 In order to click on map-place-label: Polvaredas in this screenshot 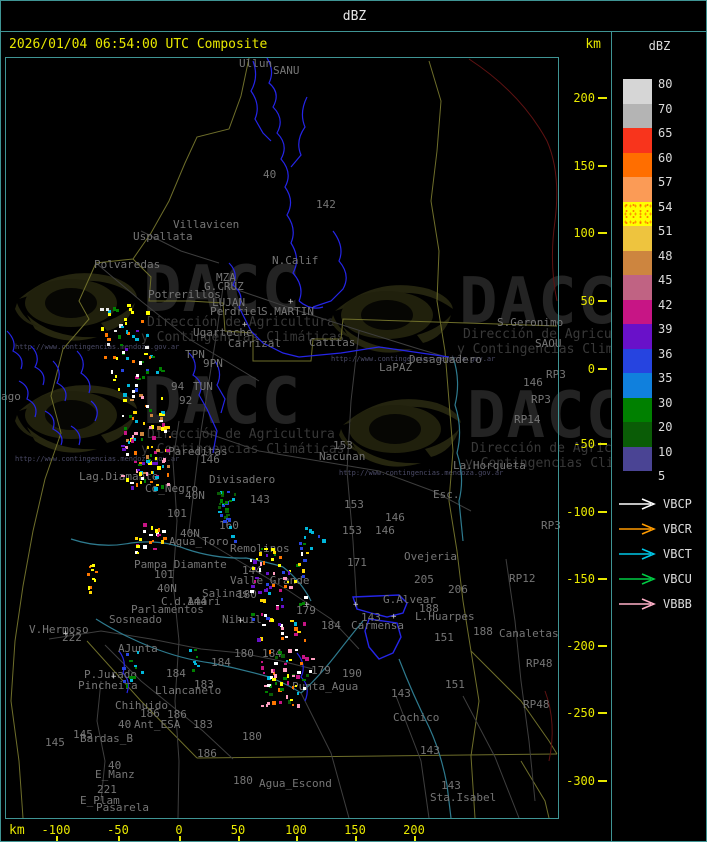, I will do `click(127, 264)`.